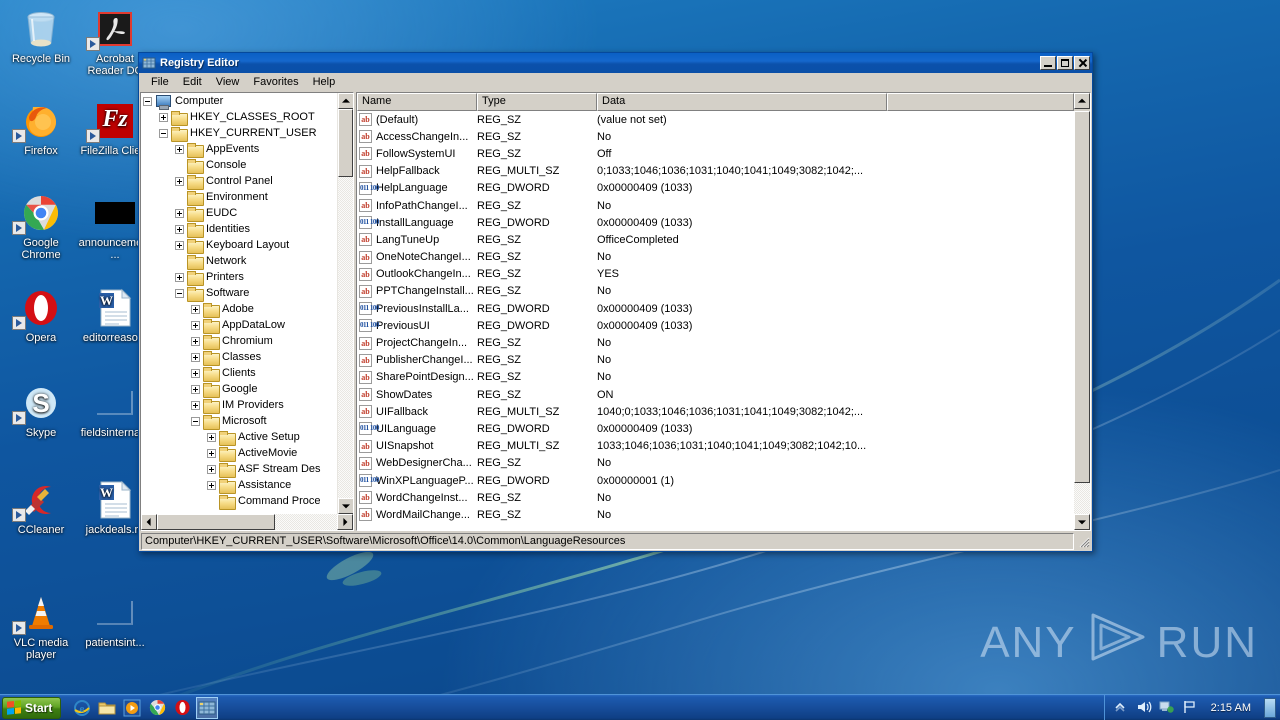 This screenshot has height=720, width=1280. Describe the element at coordinates (715, 136) in the screenshot. I see `value-row: ab AccessChangeIn... REG_SZ No` at that location.